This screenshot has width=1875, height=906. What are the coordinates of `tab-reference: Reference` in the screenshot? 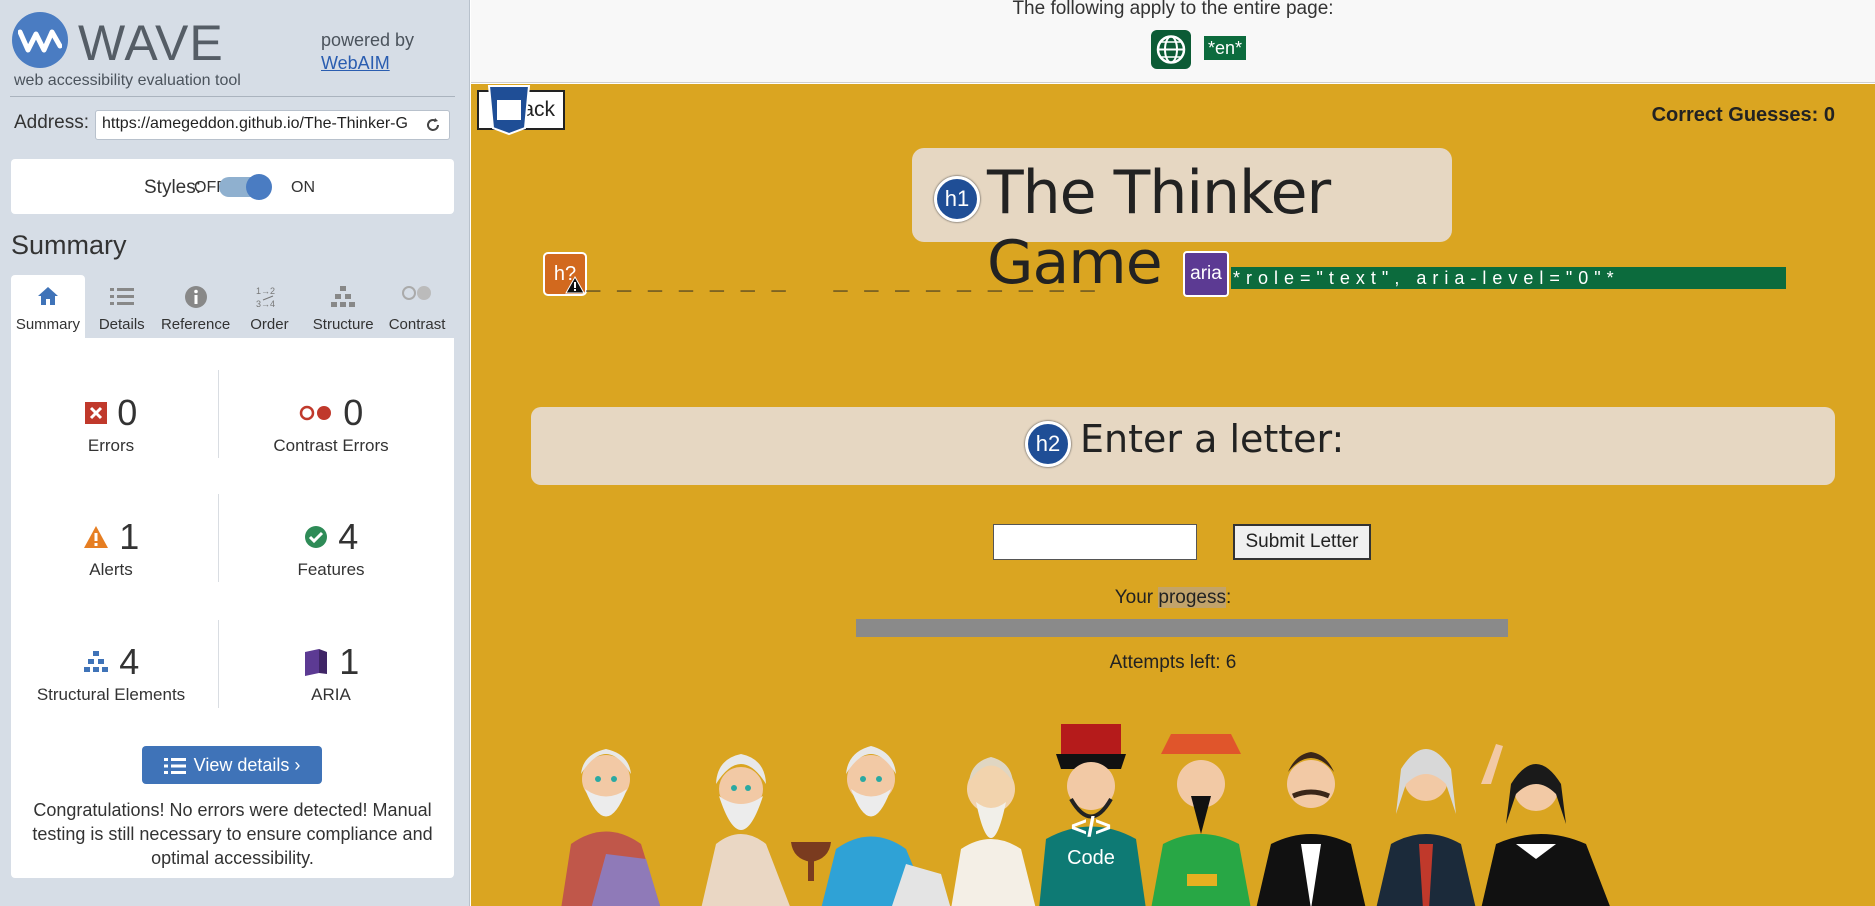 It's located at (196, 306).